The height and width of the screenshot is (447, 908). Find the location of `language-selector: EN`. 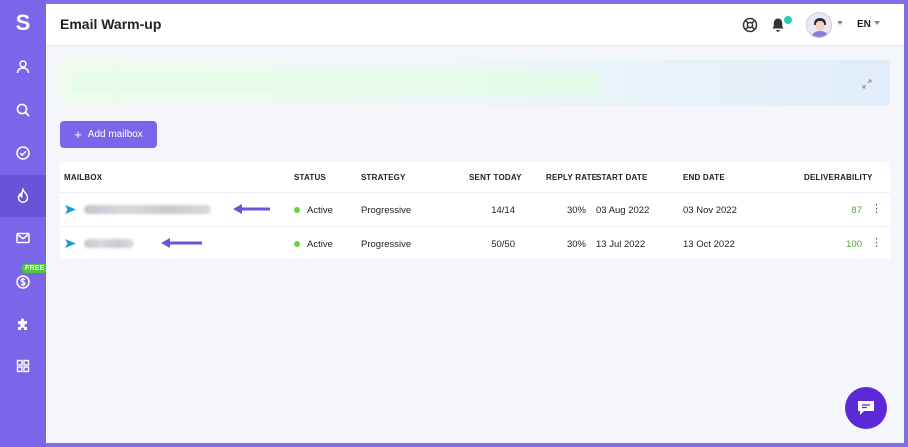

language-selector: EN is located at coordinates (864, 24).